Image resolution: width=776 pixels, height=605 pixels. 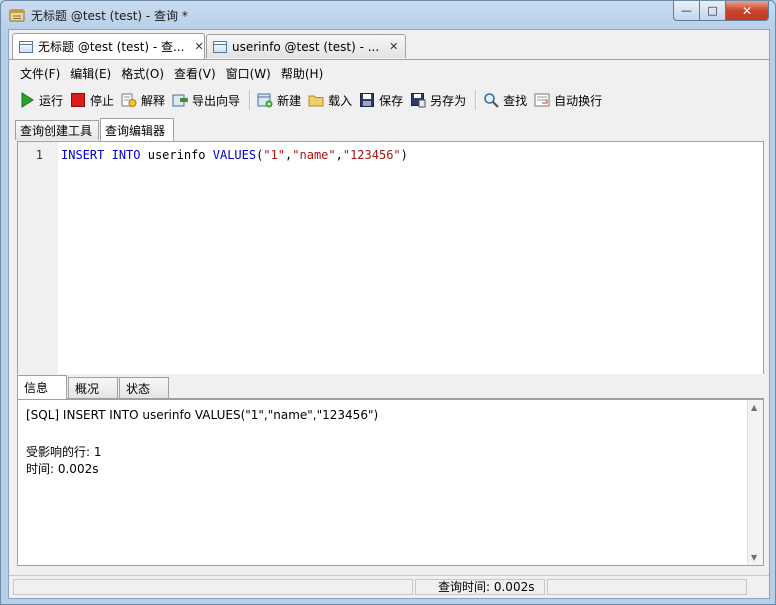 What do you see at coordinates (153, 100) in the screenshot?
I see `explain-label: 解释` at bounding box center [153, 100].